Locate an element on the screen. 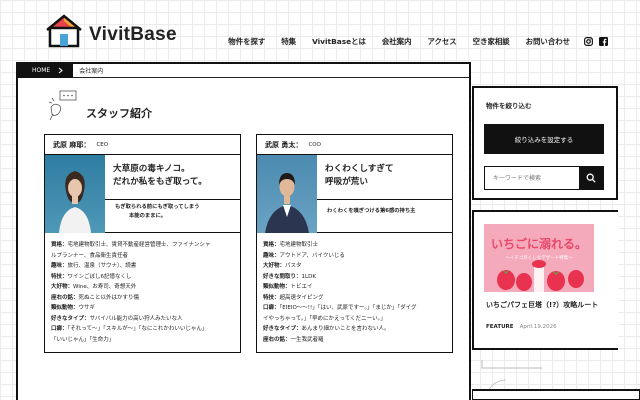 This screenshot has width=640, height=400. profile-row: 大好物：パスタ is located at coordinates (282, 266).